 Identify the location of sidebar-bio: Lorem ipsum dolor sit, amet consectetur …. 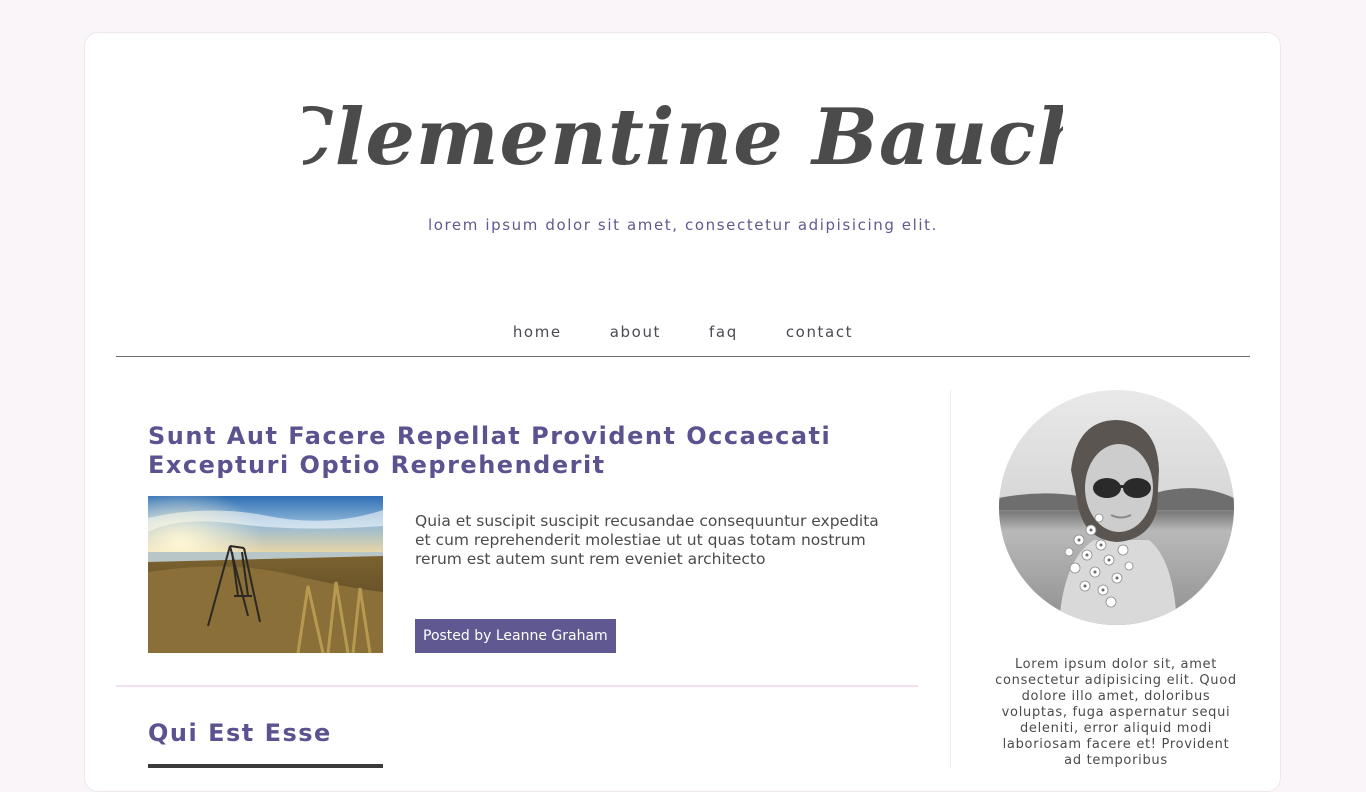
(1116, 712).